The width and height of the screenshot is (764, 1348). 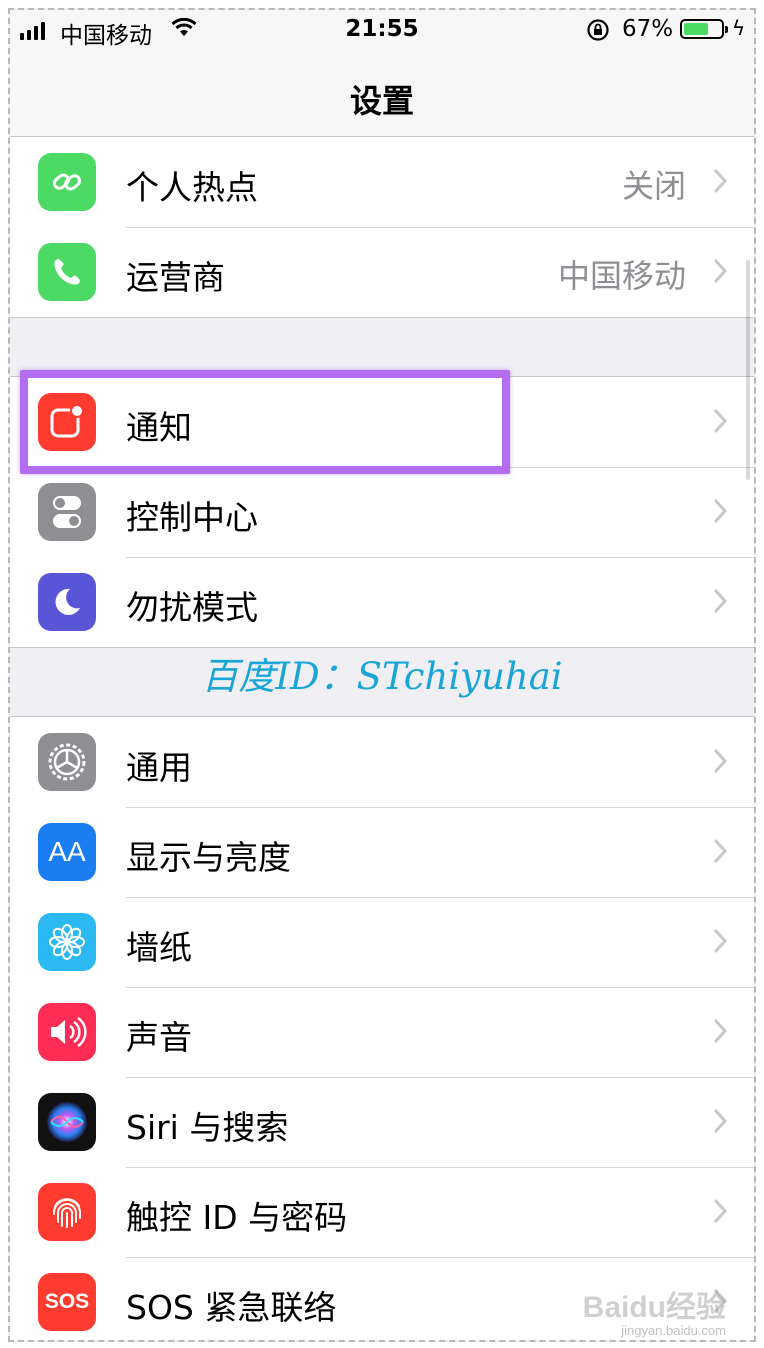 What do you see at coordinates (265, 422) in the screenshot?
I see `highlight-box` at bounding box center [265, 422].